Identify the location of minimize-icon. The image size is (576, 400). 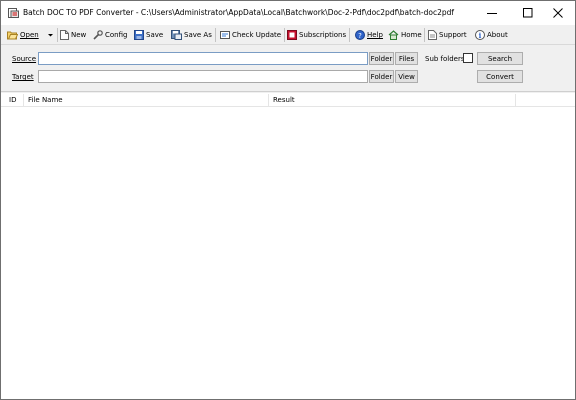
(492, 13).